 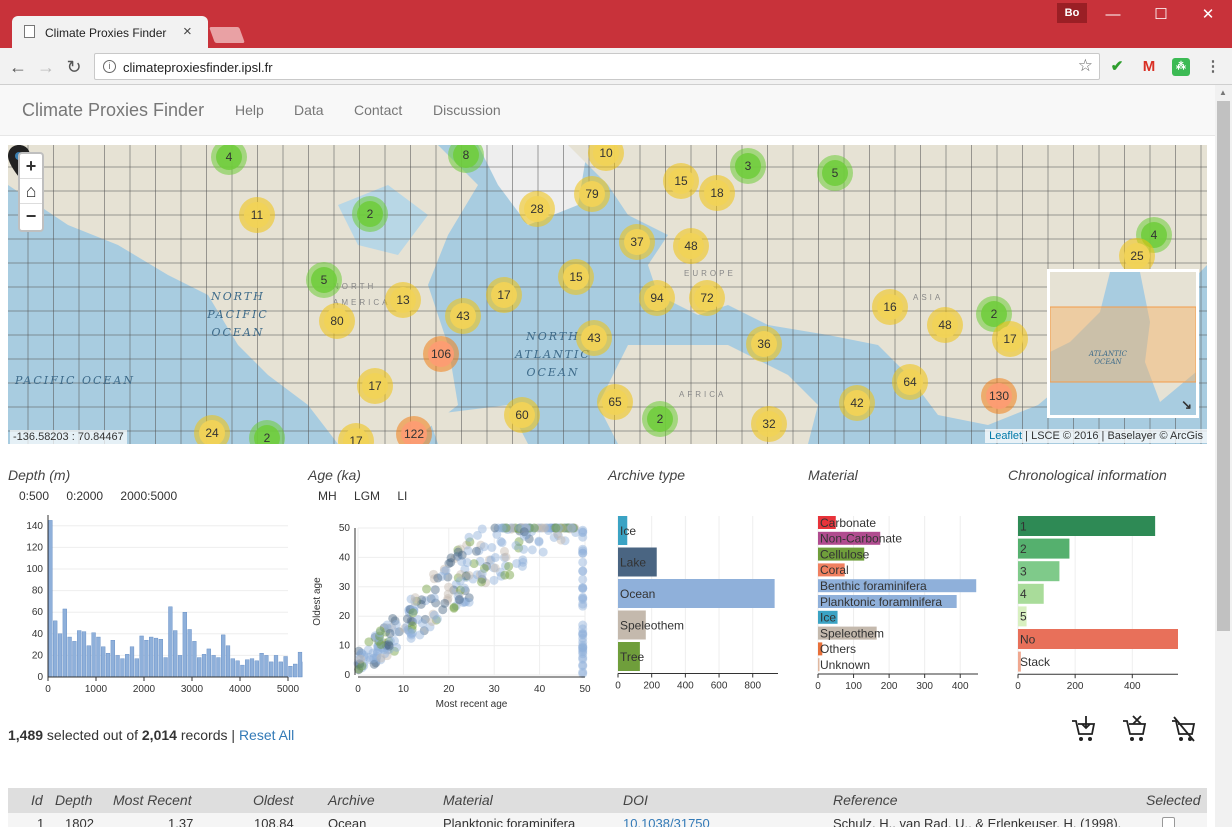 What do you see at coordinates (1113, 15) in the screenshot?
I see `minimize-icon: —` at bounding box center [1113, 15].